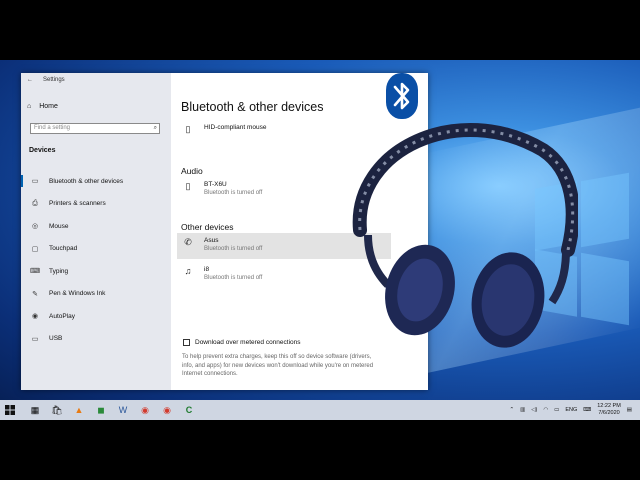 Image resolution: width=640 pixels, height=480 pixels. I want to click on sidebar-item-pen: ✎ Pen & Windows Ink, so click(96, 294).